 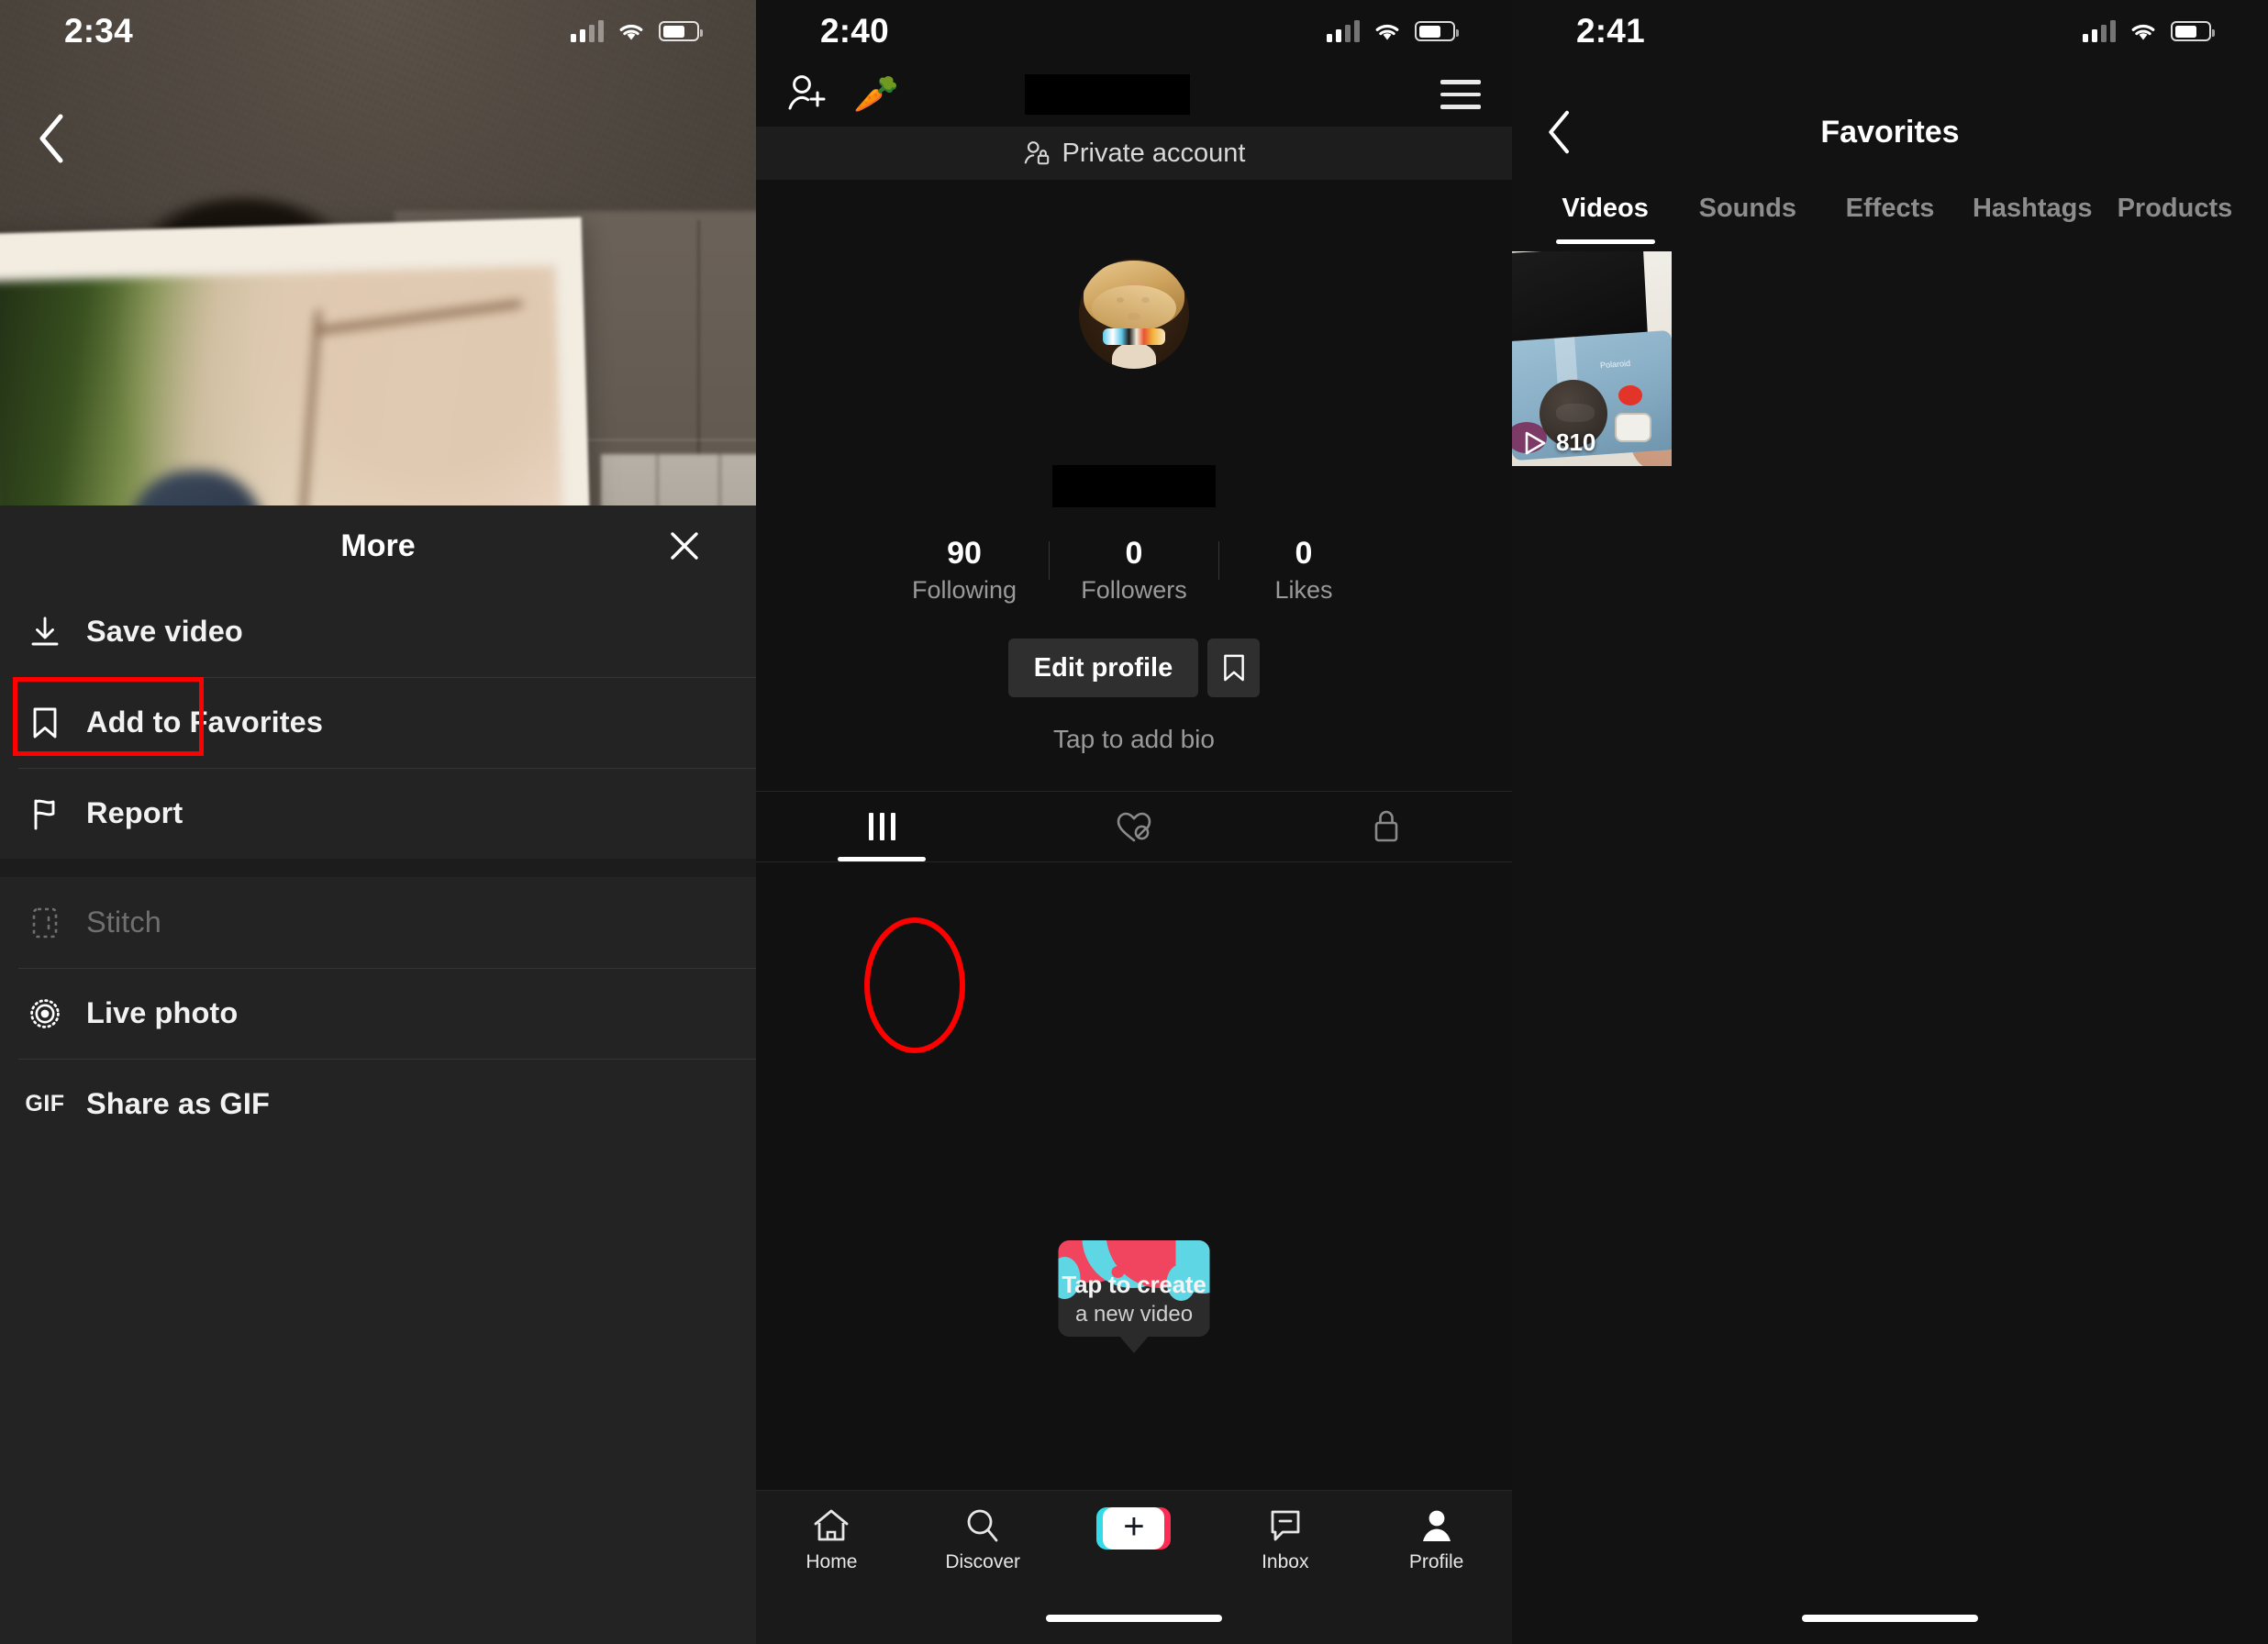 What do you see at coordinates (1559, 442) in the screenshot?
I see `play-count: 810` at bounding box center [1559, 442].